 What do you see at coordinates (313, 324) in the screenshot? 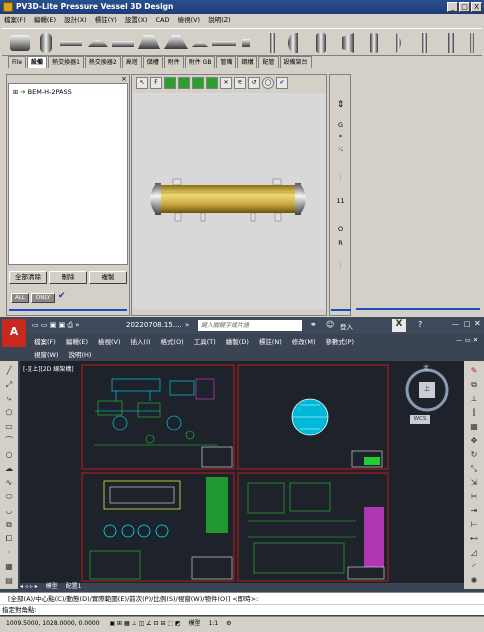
I see `binoculars-icon: ⚭` at bounding box center [313, 324].